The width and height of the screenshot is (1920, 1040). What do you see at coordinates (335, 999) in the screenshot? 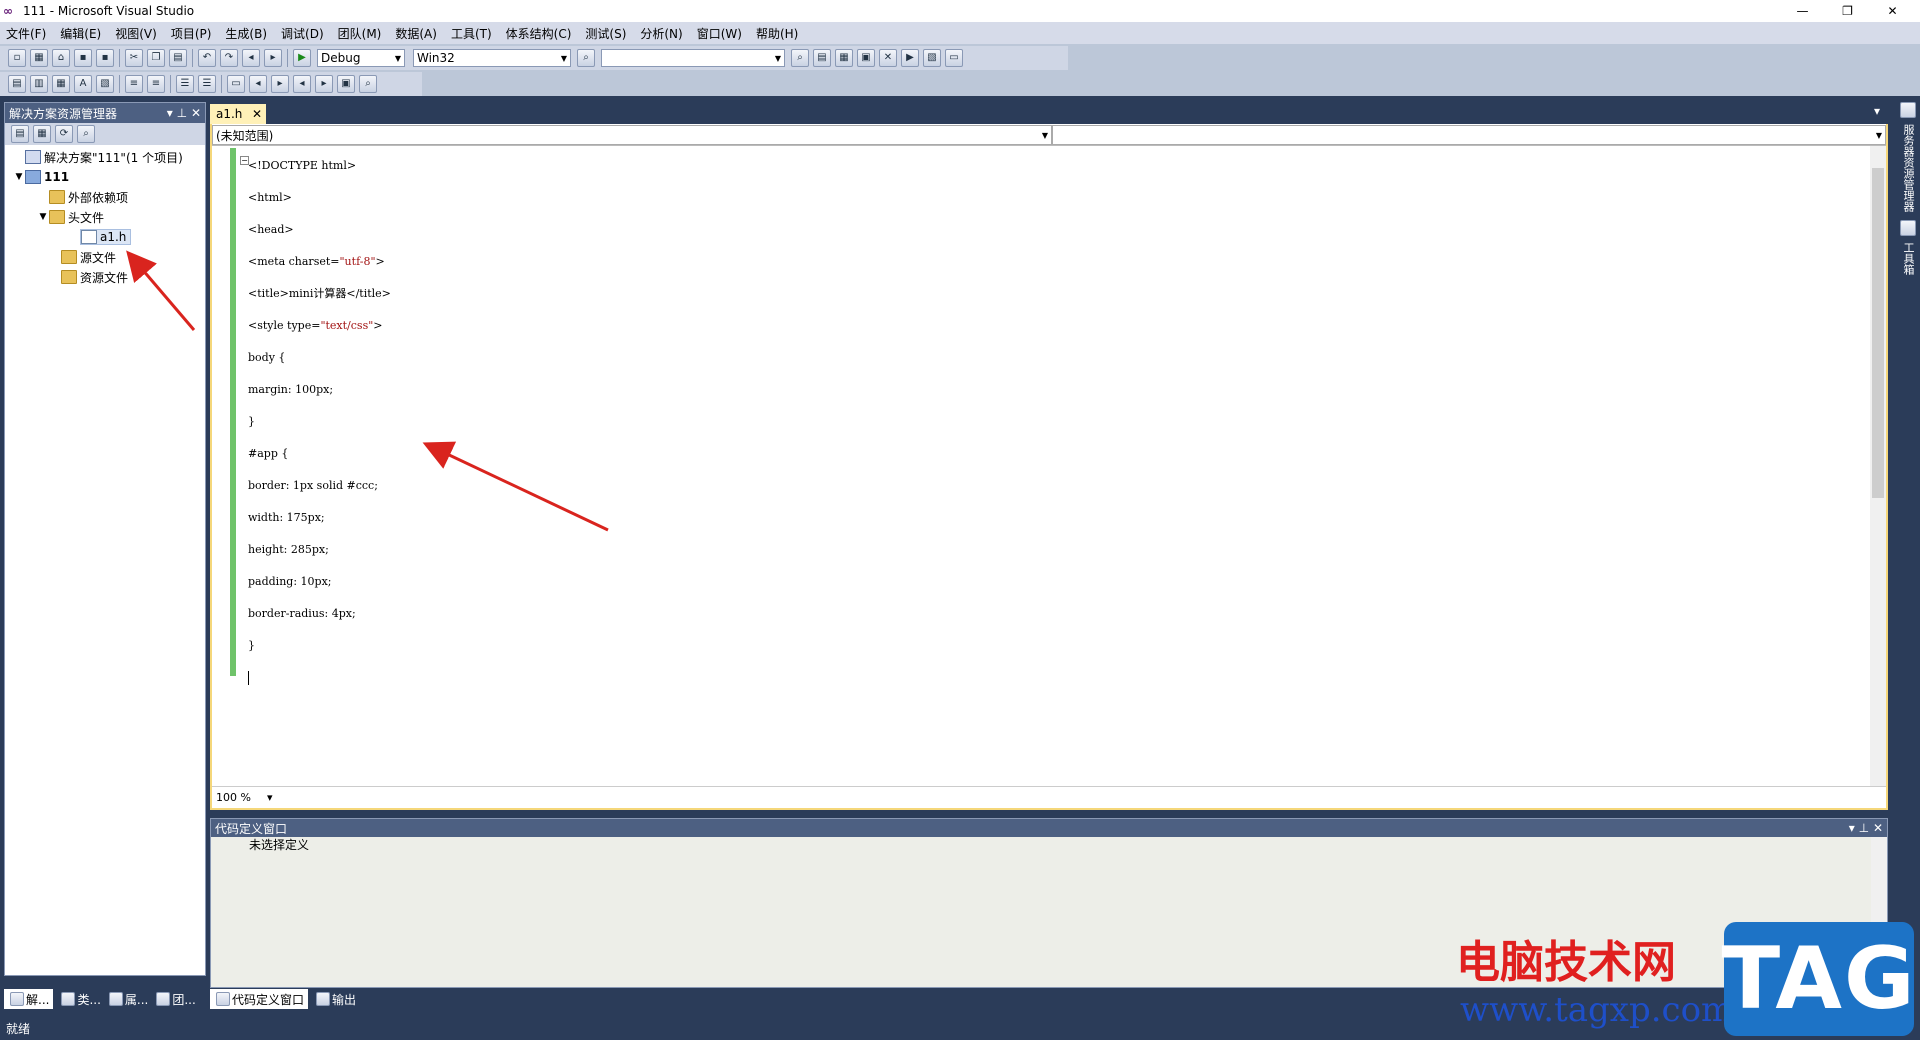
I see `tab-output: 输出` at bounding box center [335, 999].